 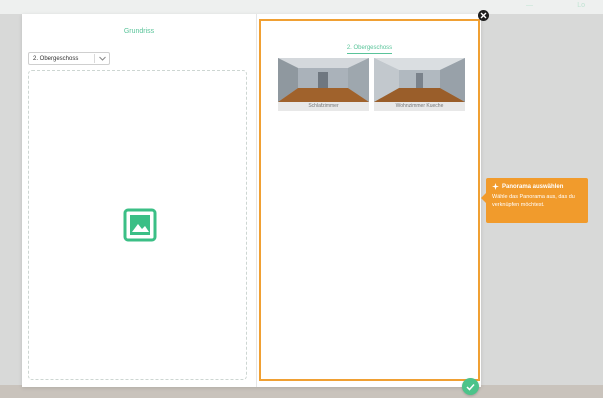 I want to click on panorama-caption: Wohnzimmer Kueche, so click(x=419, y=106).